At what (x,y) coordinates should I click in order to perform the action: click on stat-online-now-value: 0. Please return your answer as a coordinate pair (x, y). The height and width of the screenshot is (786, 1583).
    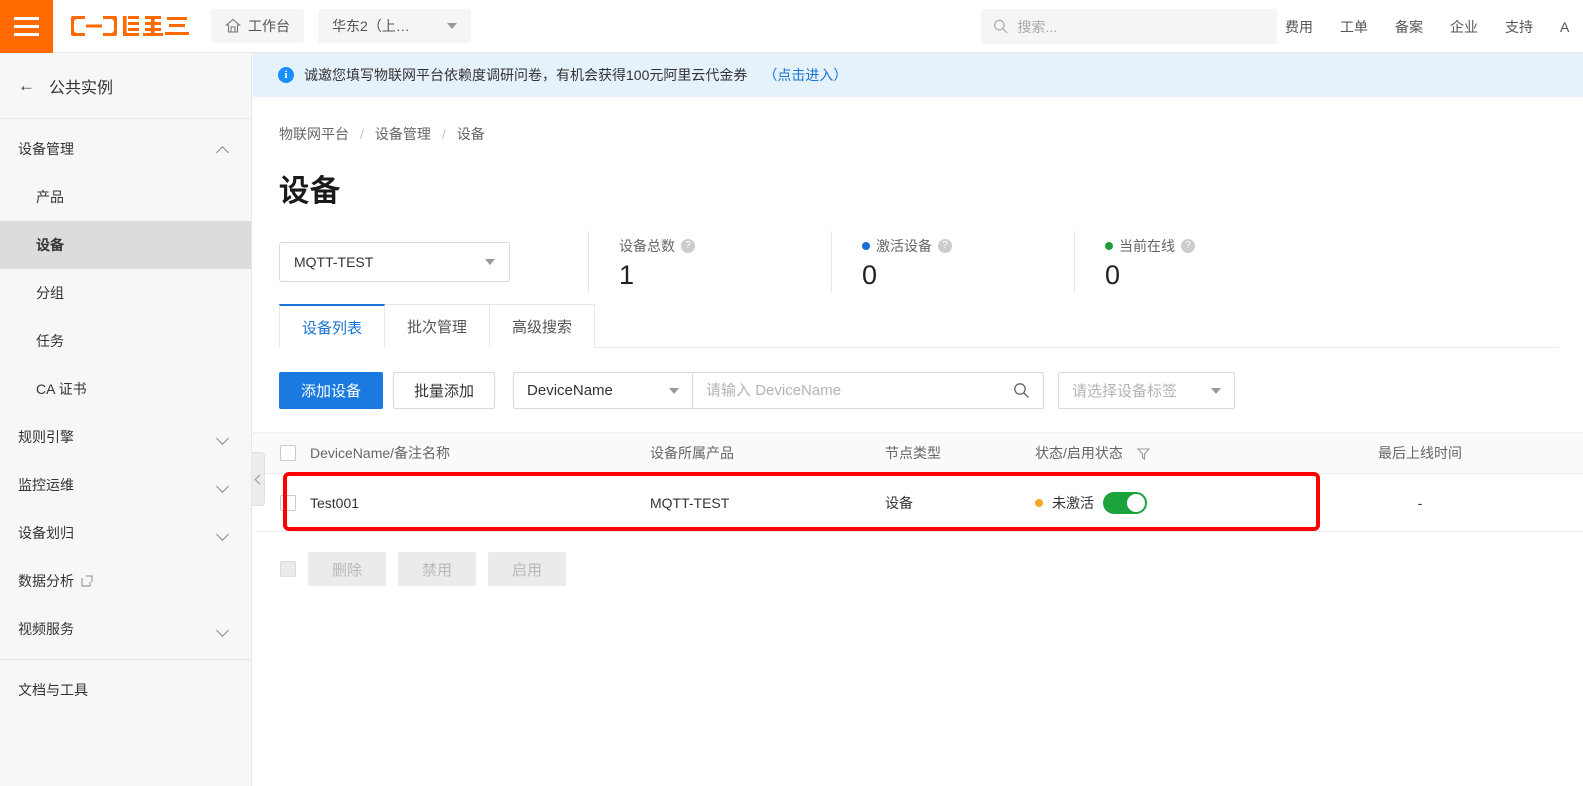
    Looking at the image, I should click on (1113, 274).